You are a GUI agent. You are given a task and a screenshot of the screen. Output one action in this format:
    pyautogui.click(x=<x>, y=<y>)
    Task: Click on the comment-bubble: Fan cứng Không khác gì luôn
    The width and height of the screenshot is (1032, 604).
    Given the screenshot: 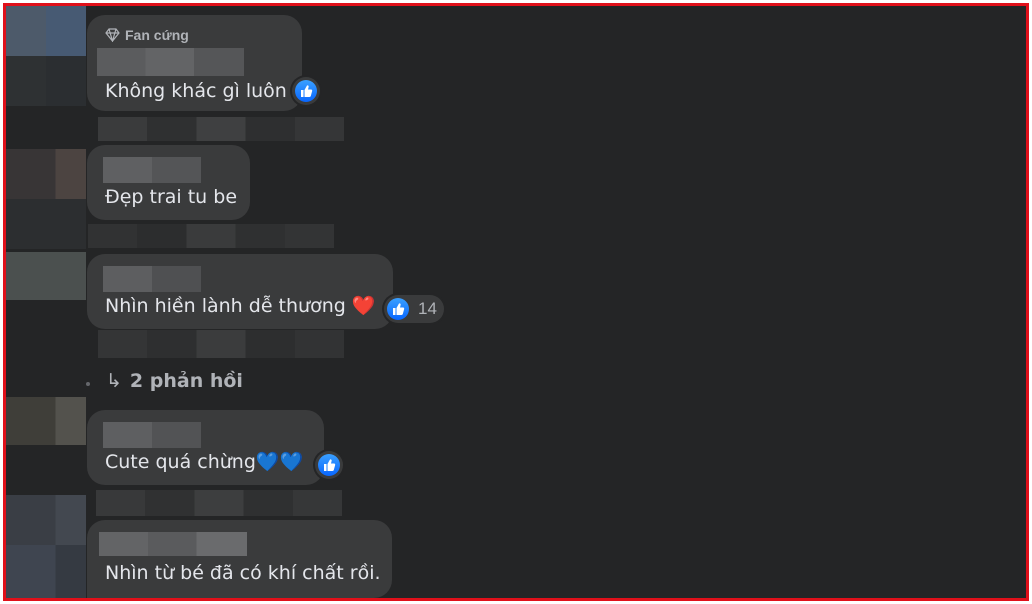 What is the action you would take?
    pyautogui.click(x=194, y=63)
    